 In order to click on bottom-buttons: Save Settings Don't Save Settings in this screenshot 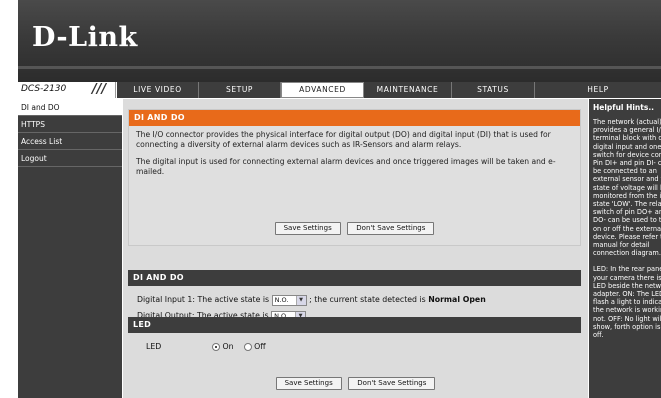, I will do `click(355, 383)`.